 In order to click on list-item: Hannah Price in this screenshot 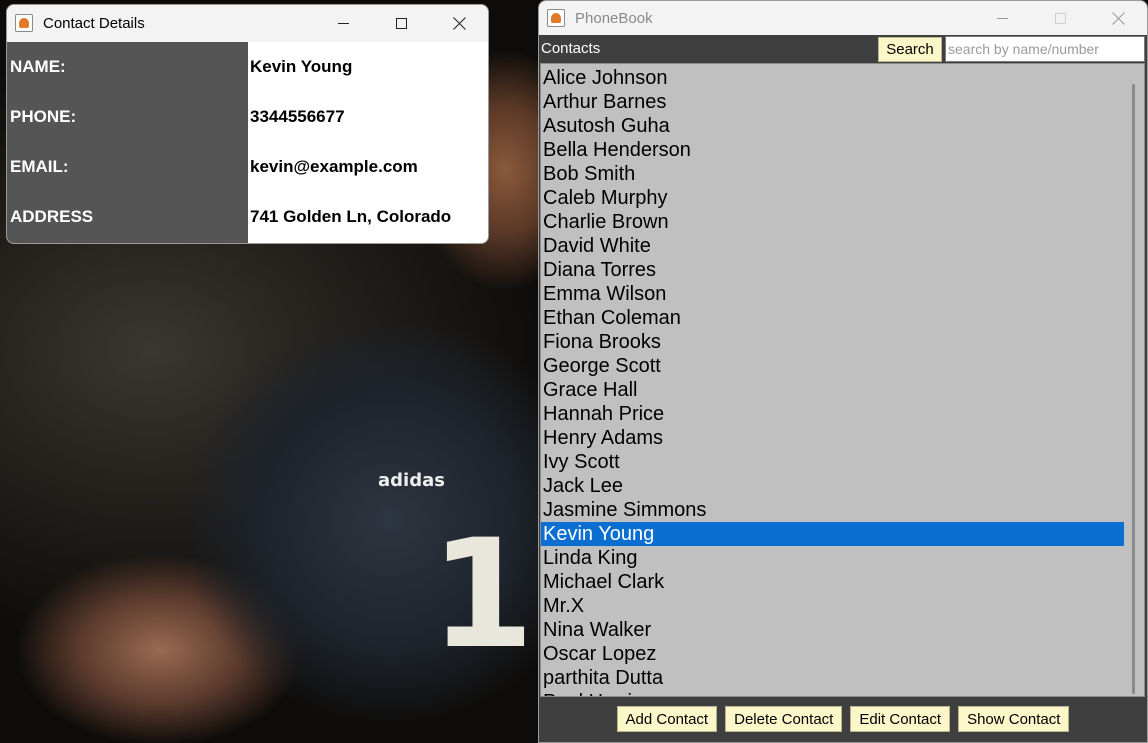, I will do `click(832, 414)`.